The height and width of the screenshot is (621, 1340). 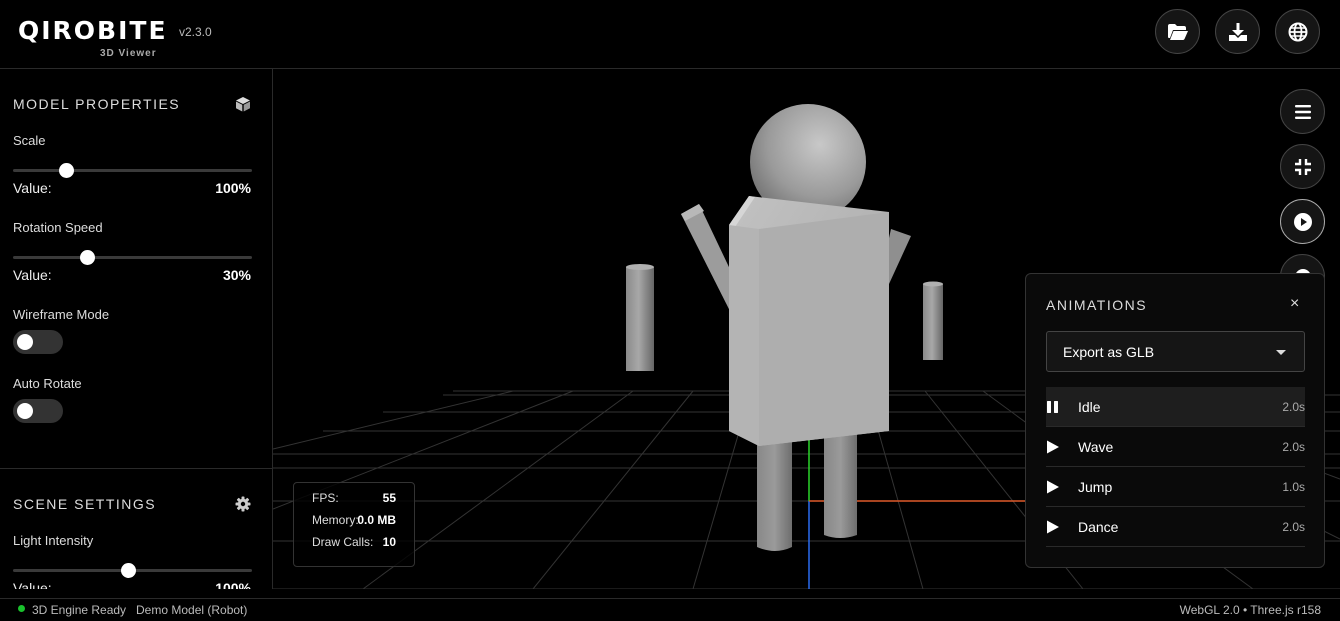 I want to click on light-intensity-slider, so click(x=132, y=570).